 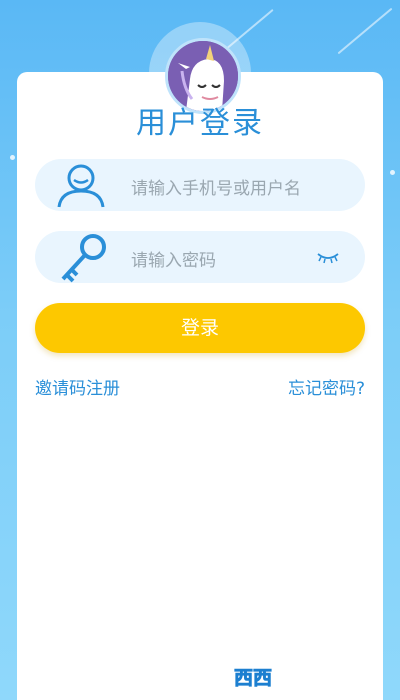 What do you see at coordinates (173, 258) in the screenshot?
I see `password-input: 请输入密码` at bounding box center [173, 258].